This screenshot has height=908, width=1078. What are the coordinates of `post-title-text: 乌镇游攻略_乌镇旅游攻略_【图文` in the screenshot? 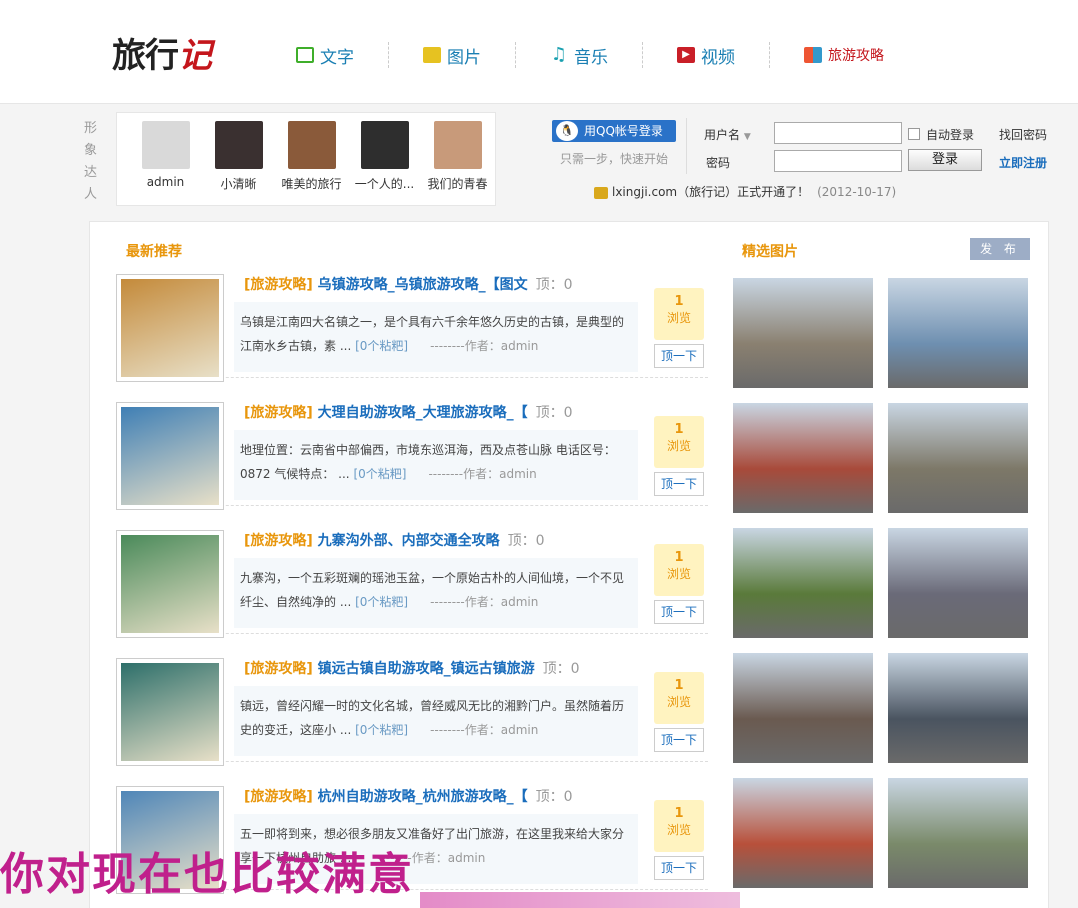 It's located at (422, 285).